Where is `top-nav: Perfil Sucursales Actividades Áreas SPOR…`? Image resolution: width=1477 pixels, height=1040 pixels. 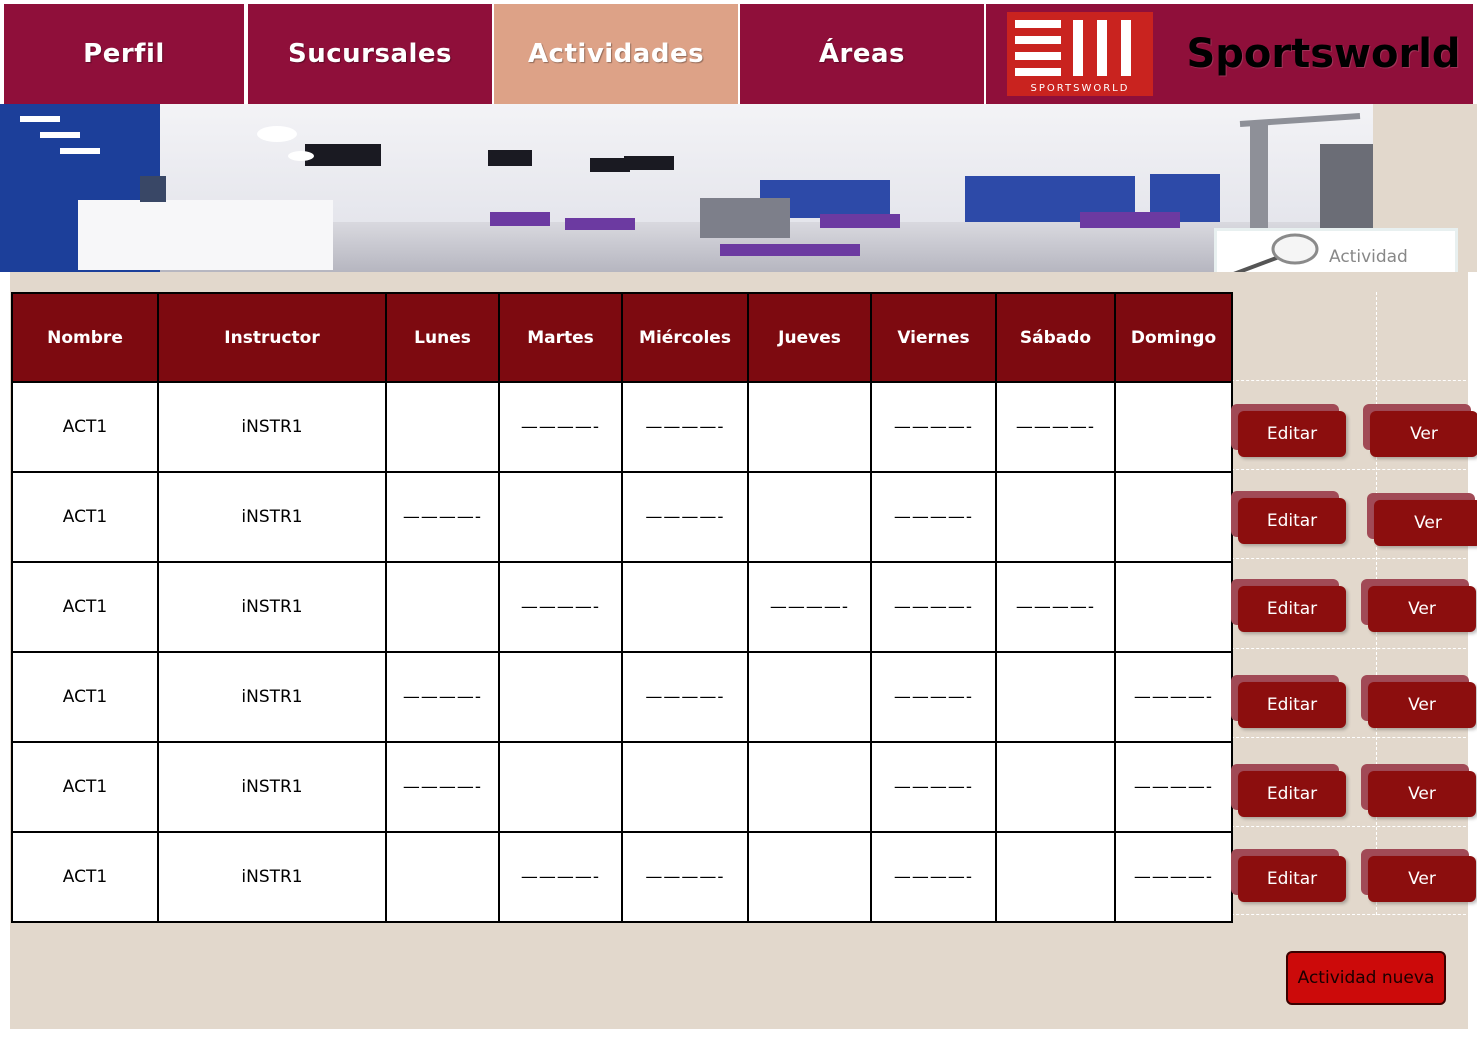
top-nav: Perfil Sucursales Actividades Áreas SPOR… is located at coordinates (738, 54).